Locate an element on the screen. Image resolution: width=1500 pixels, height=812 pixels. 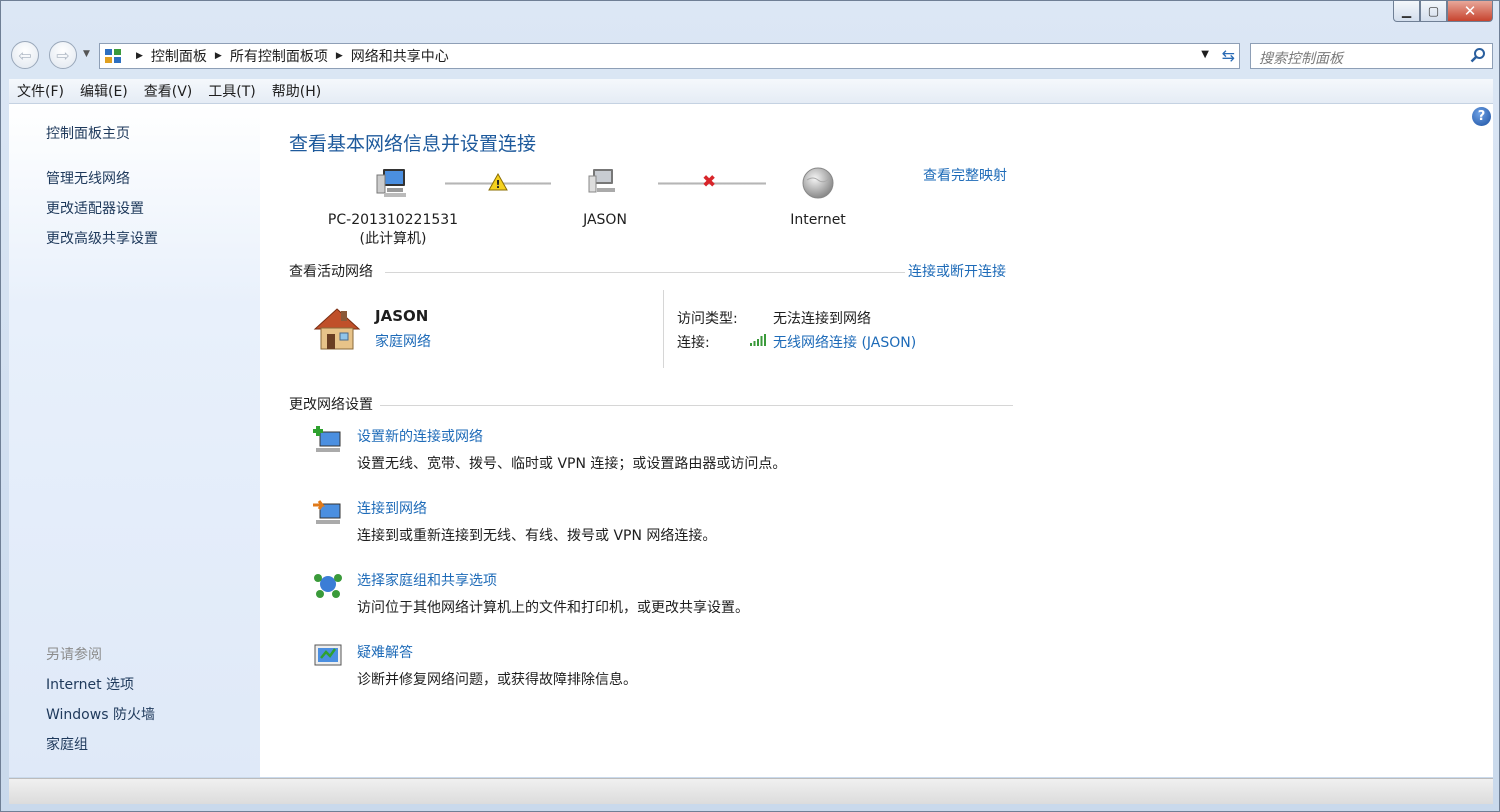
warning-symbol: ! is located at coordinates (497, 184).